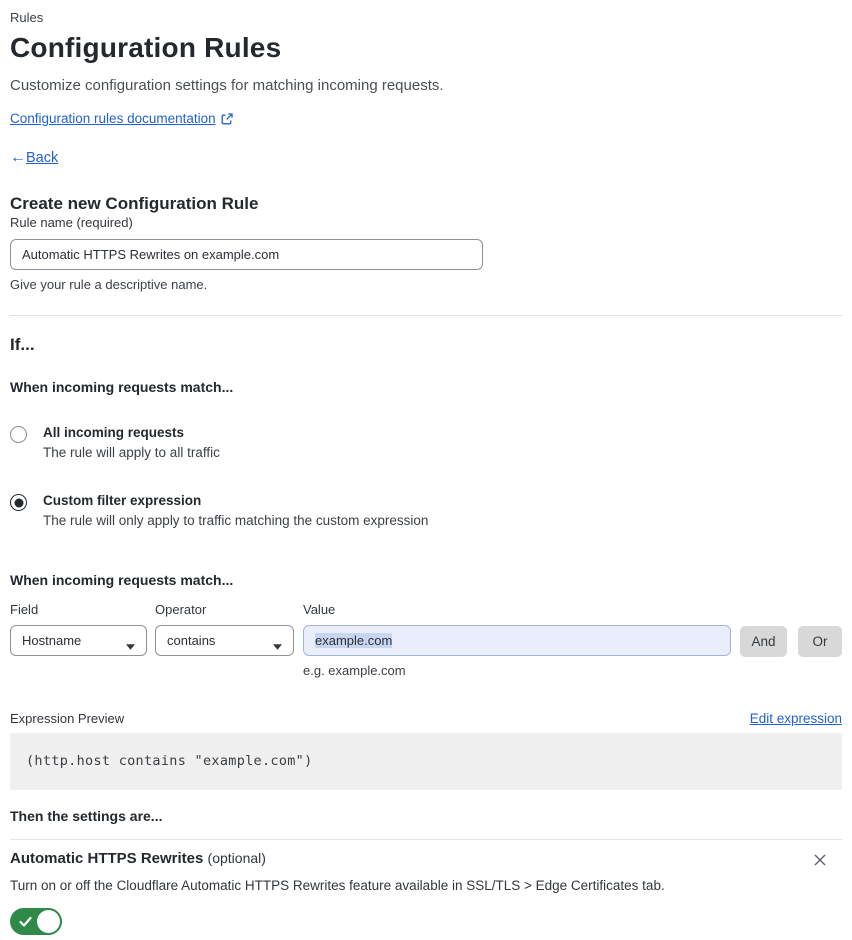 The height and width of the screenshot is (940, 852). Describe the element at coordinates (24, 609) in the screenshot. I see `field-label: Field` at that location.